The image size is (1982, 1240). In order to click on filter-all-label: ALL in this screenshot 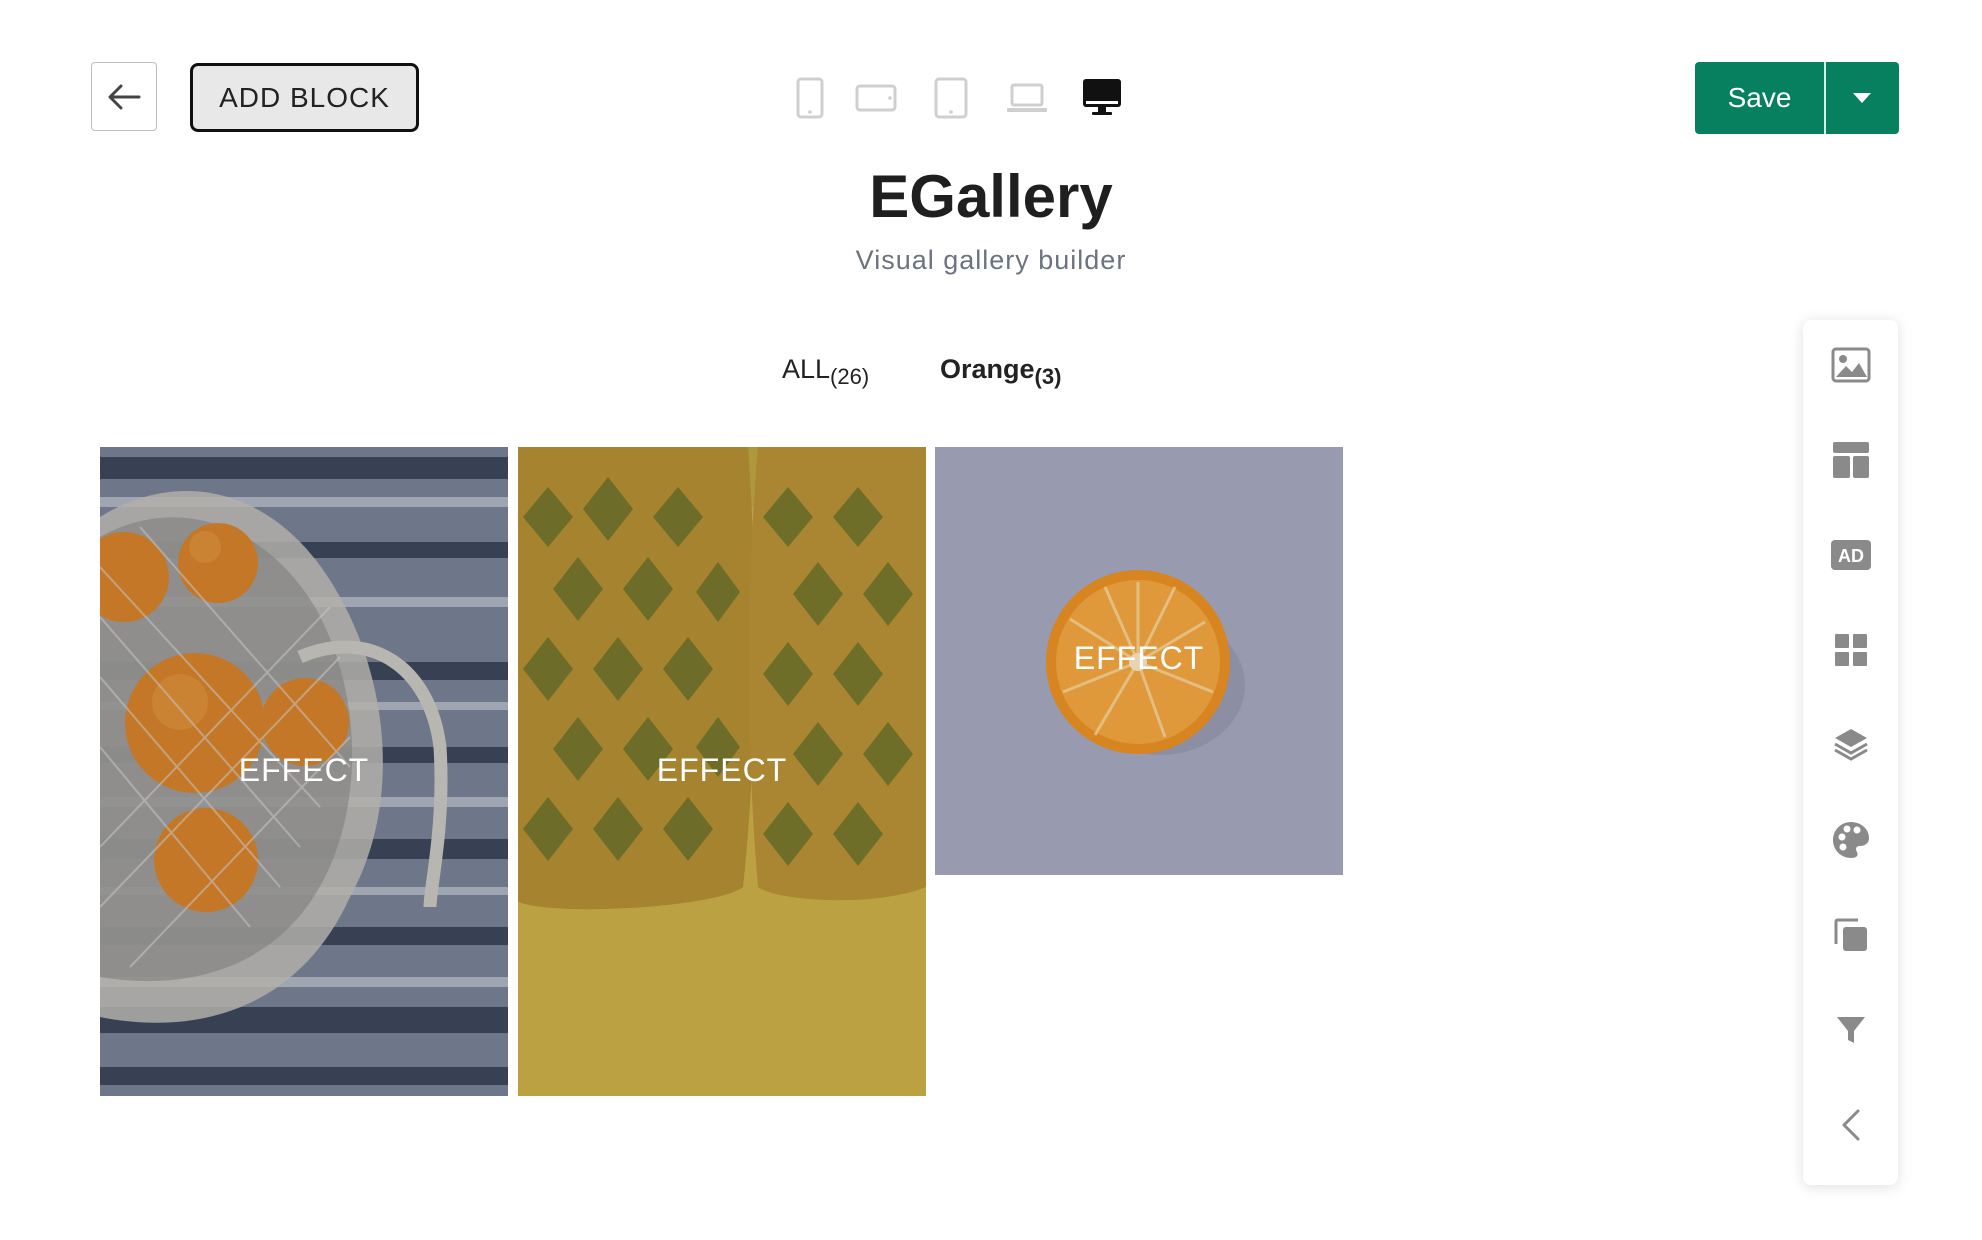, I will do `click(806, 369)`.